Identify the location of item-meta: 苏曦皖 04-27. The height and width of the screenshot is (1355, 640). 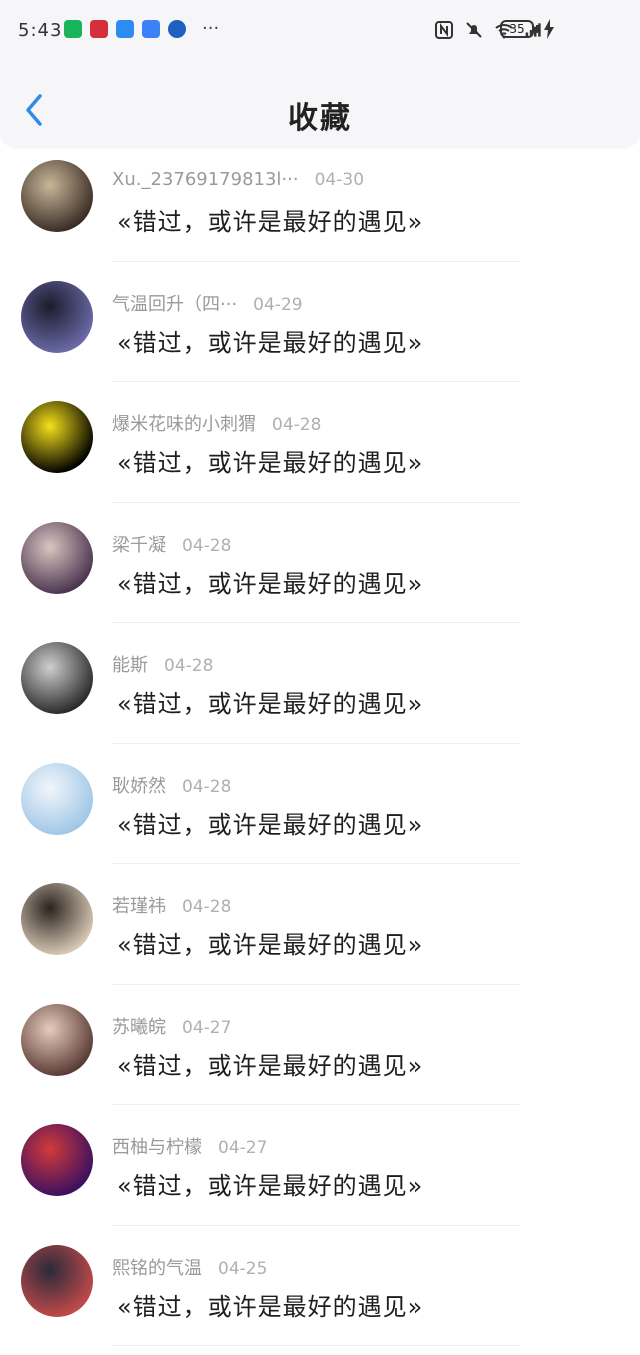
(171, 1026).